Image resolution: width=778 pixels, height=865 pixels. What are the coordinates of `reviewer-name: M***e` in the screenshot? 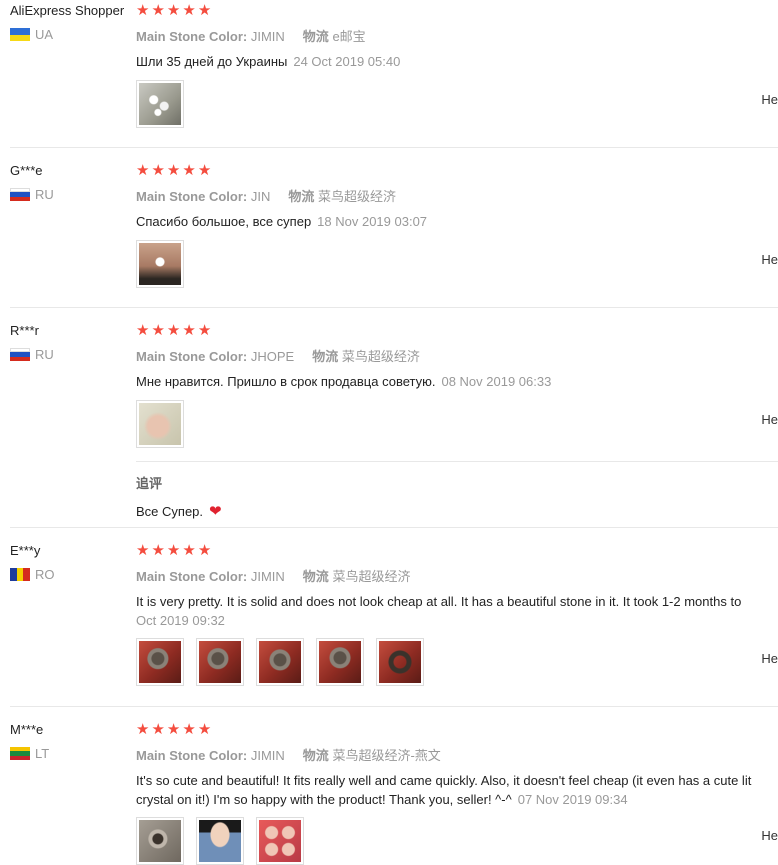 It's located at (27, 729).